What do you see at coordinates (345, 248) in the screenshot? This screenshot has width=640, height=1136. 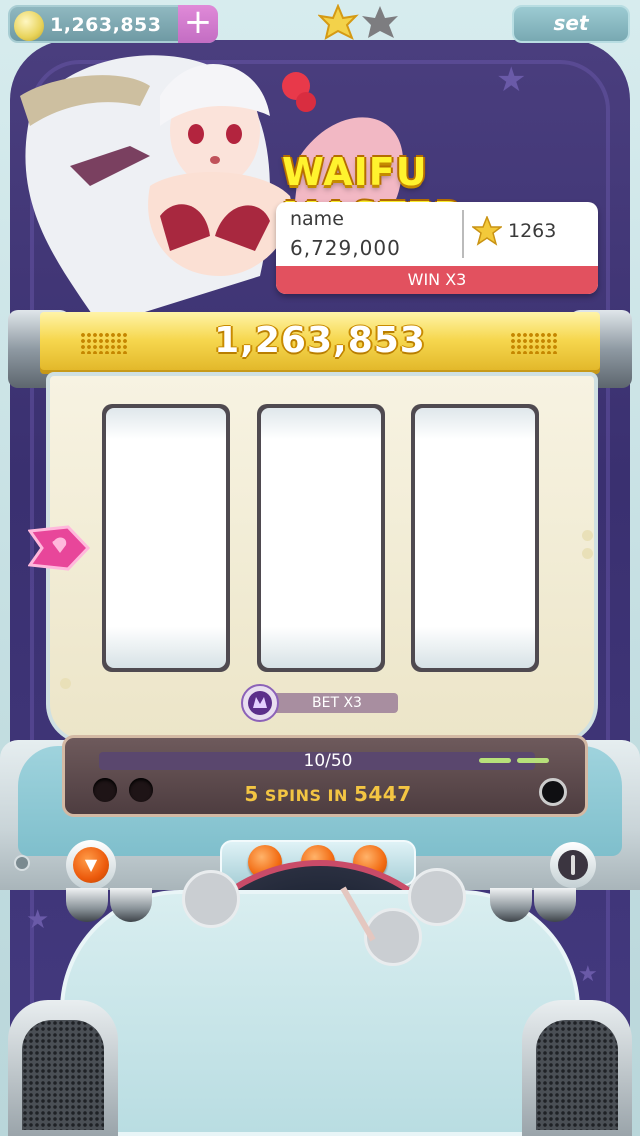 I see `player-score: 6,729,000` at bounding box center [345, 248].